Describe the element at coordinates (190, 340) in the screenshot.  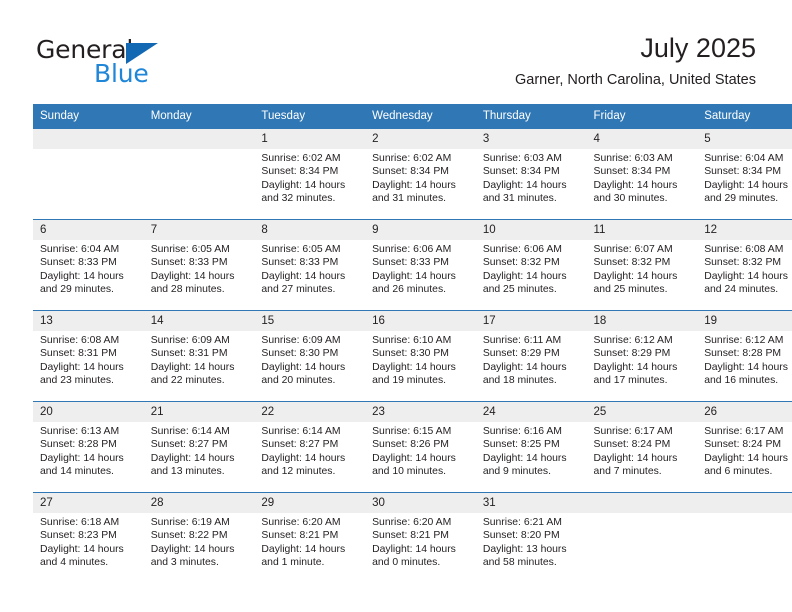
I see `sunrise-text: Sunrise: 6:09 AM` at that location.